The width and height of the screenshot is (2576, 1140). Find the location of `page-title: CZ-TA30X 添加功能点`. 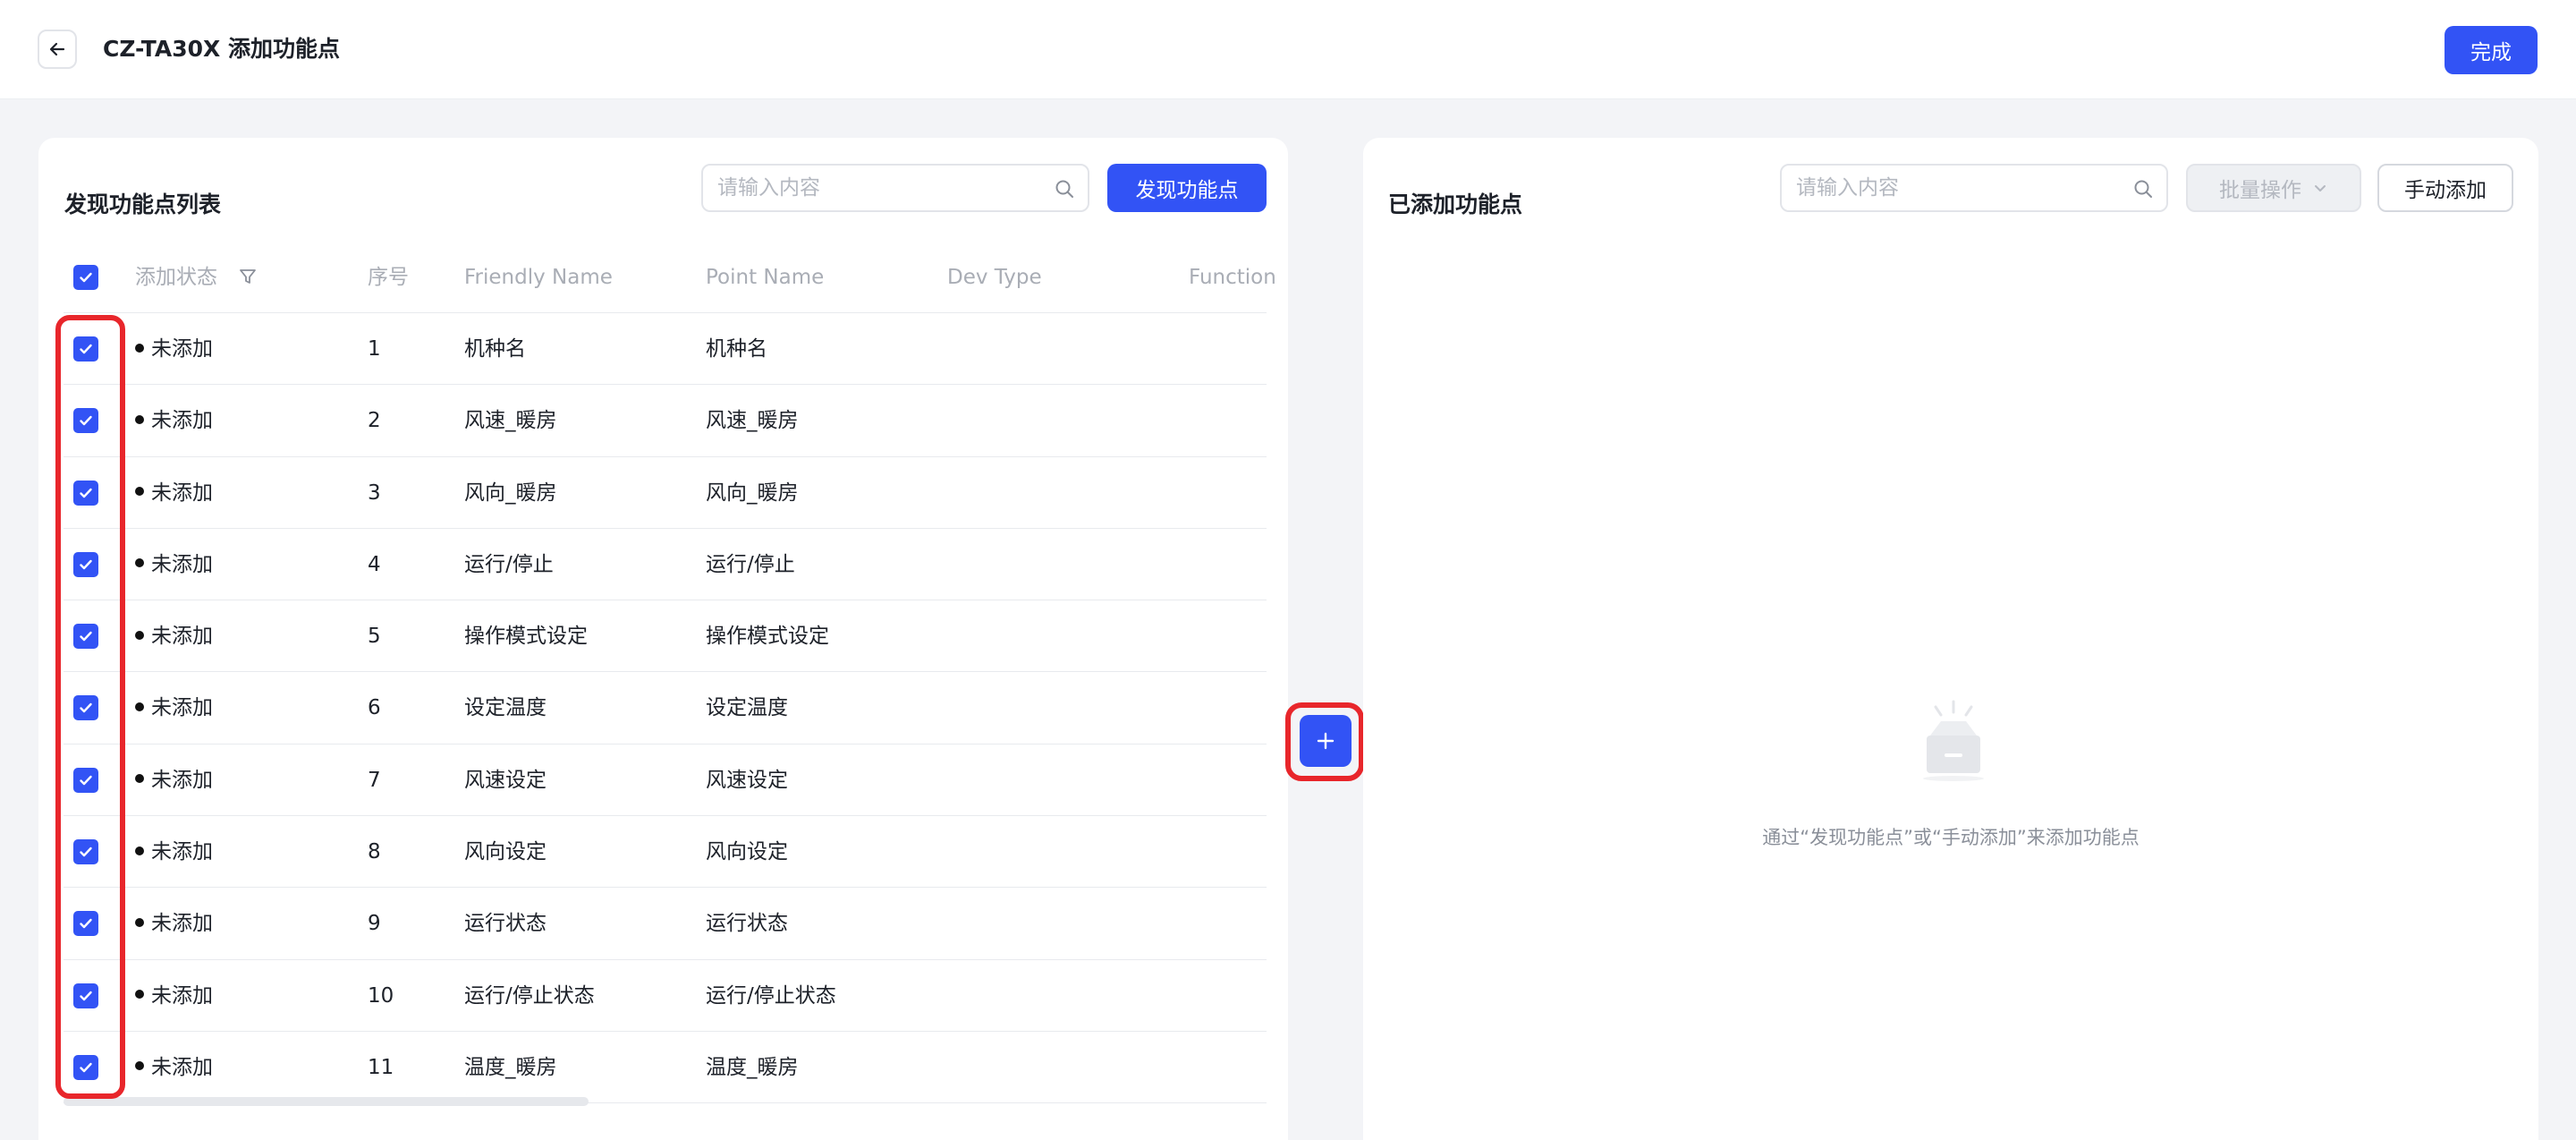

page-title: CZ-TA30X 添加功能点 is located at coordinates (221, 49).